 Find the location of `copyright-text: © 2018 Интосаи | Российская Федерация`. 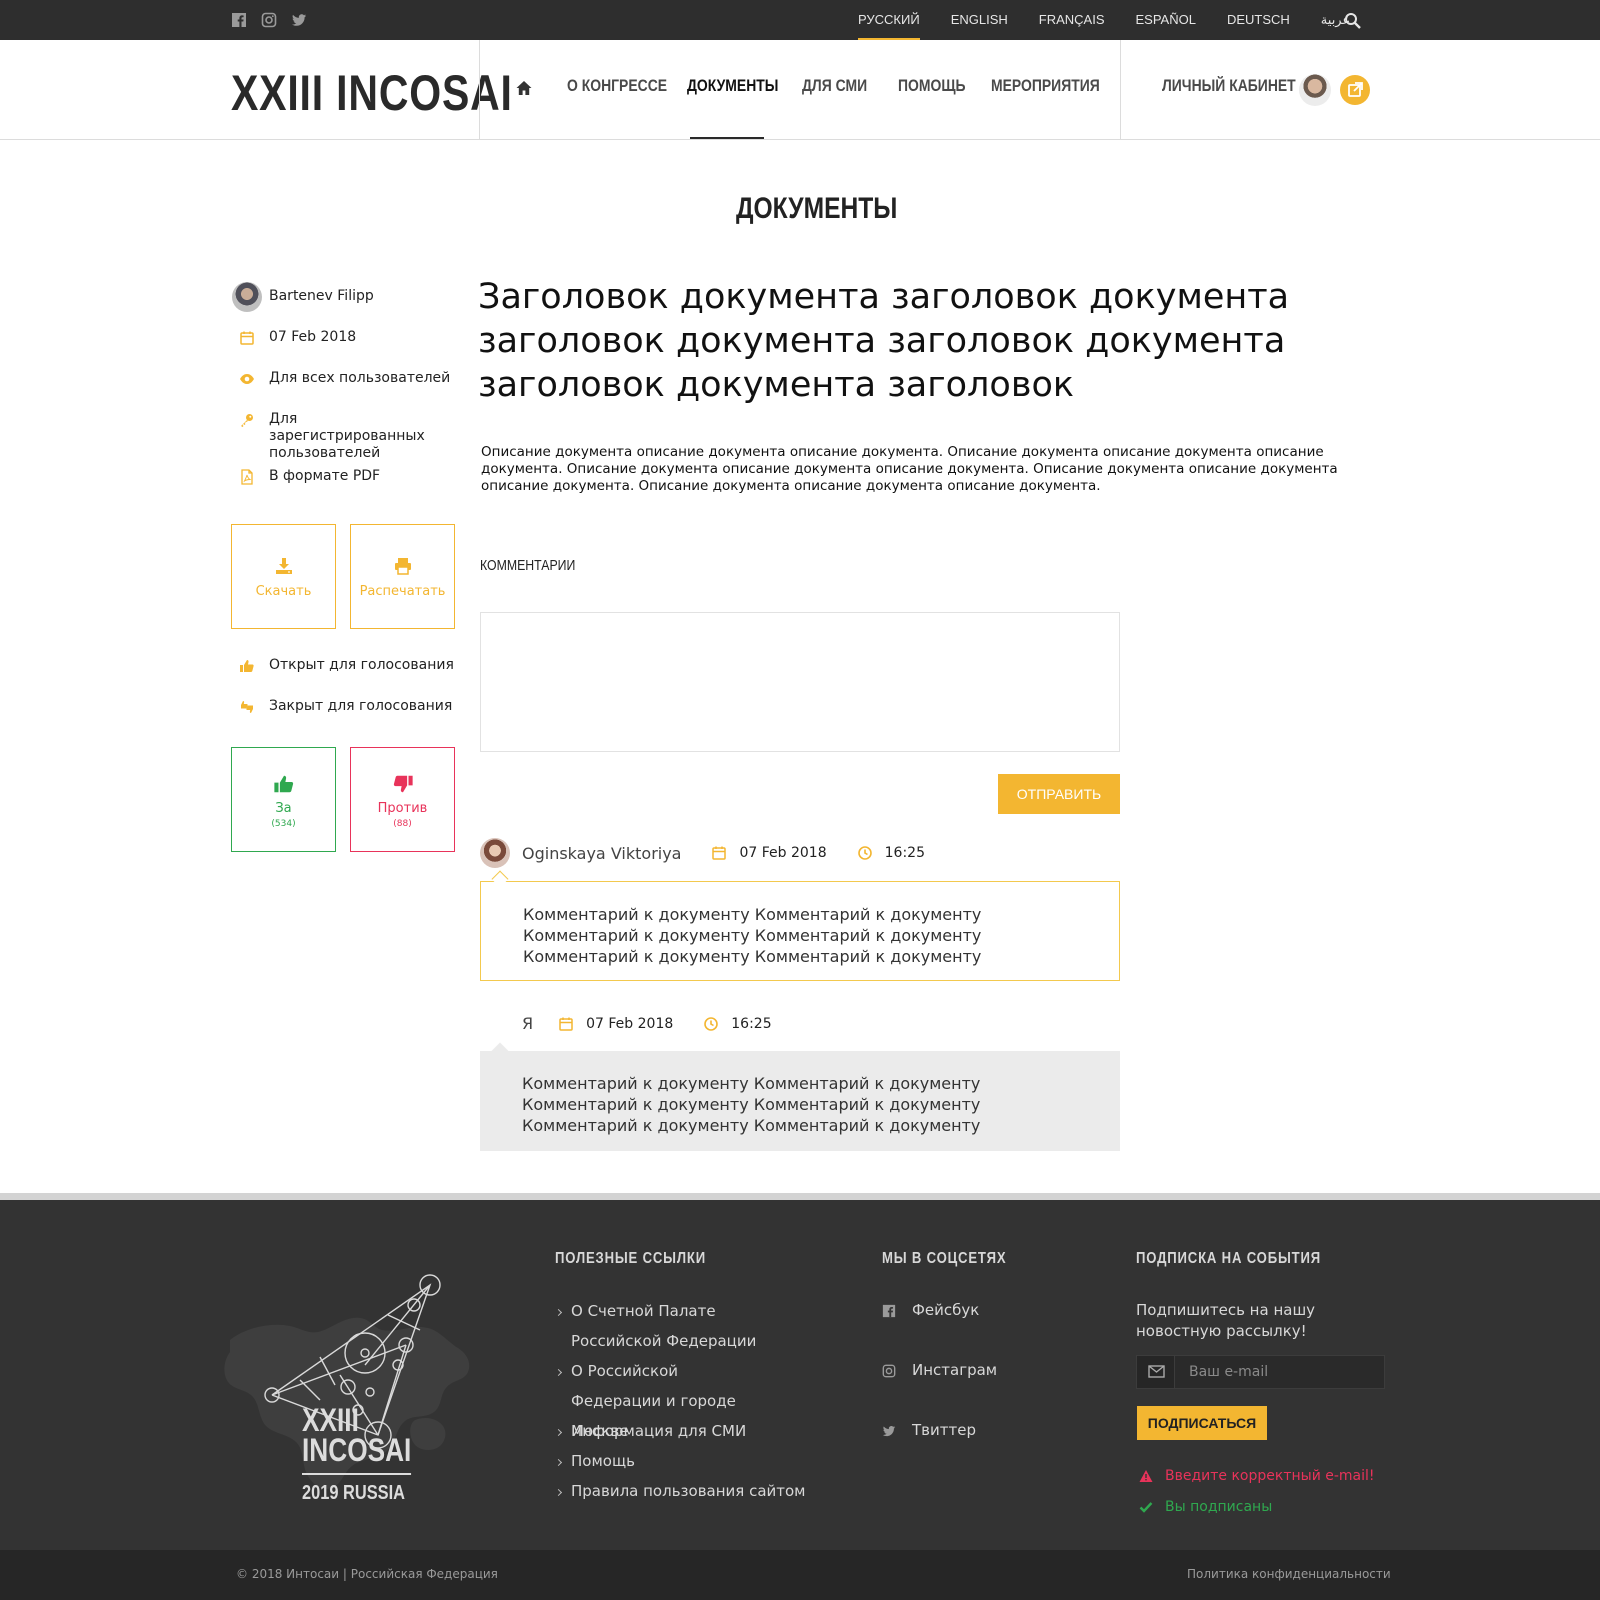

copyright-text: © 2018 Интосаи | Российская Федерация is located at coordinates (367, 1574).